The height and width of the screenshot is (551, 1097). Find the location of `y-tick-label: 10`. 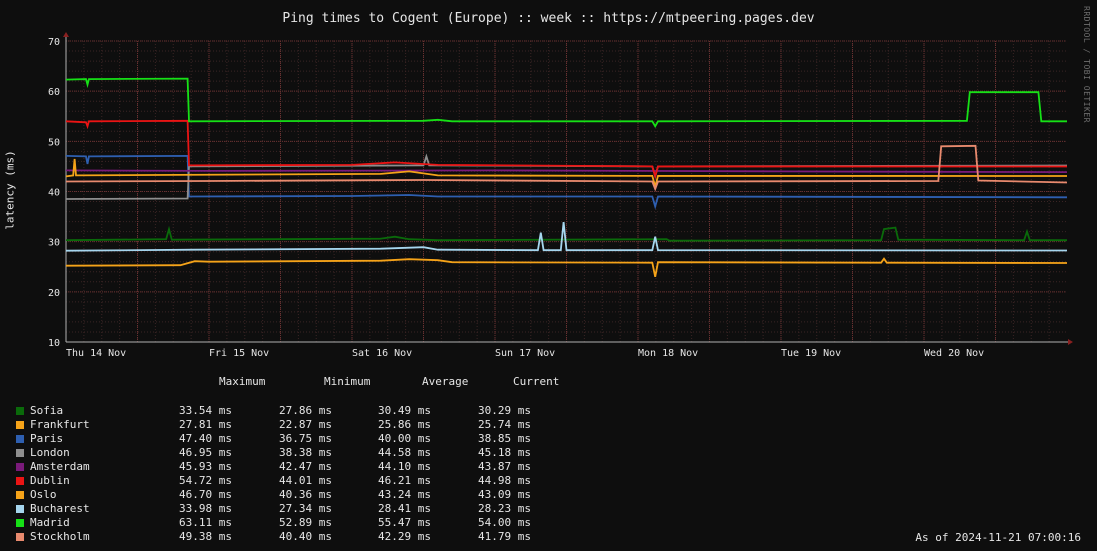

y-tick-label: 10 is located at coordinates (54, 343).